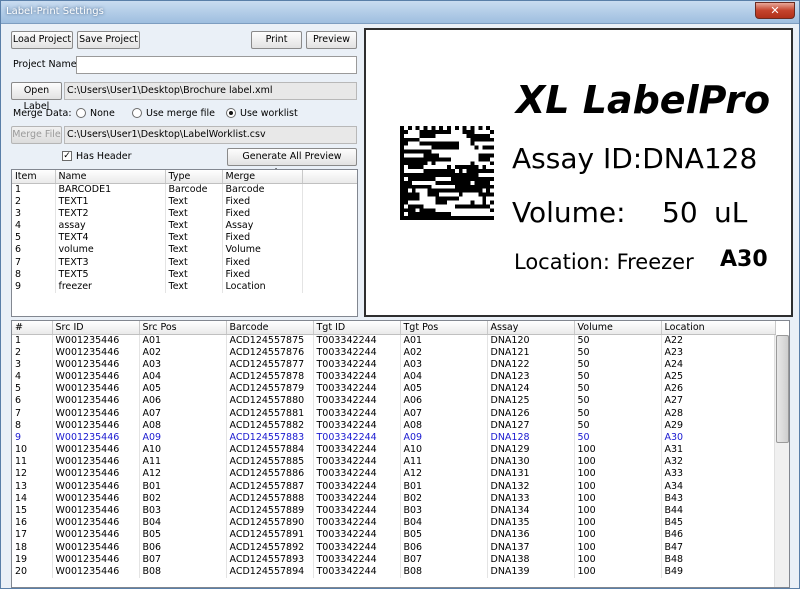 This screenshot has width=800, height=589. I want to click on load-project-button: Load Project, so click(42, 40).